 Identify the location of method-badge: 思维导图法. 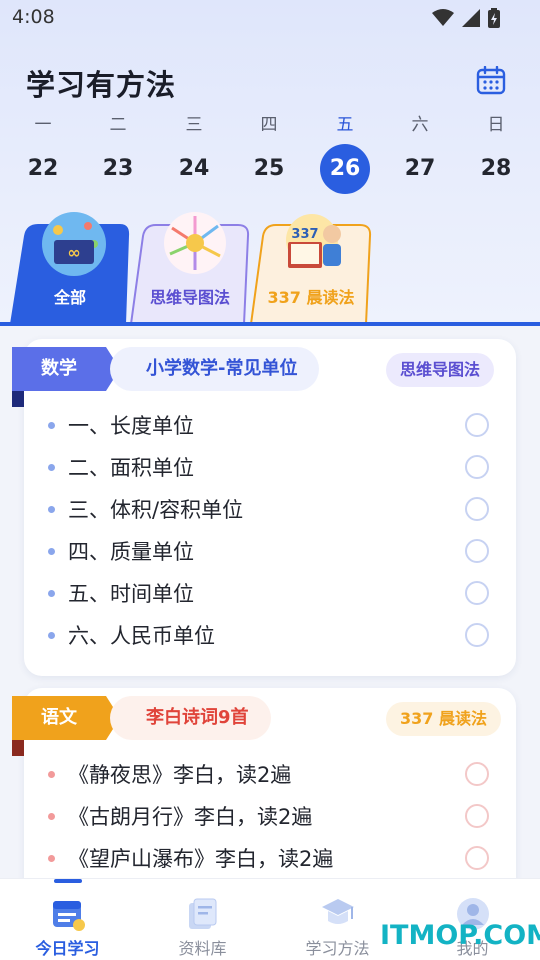
(440, 370).